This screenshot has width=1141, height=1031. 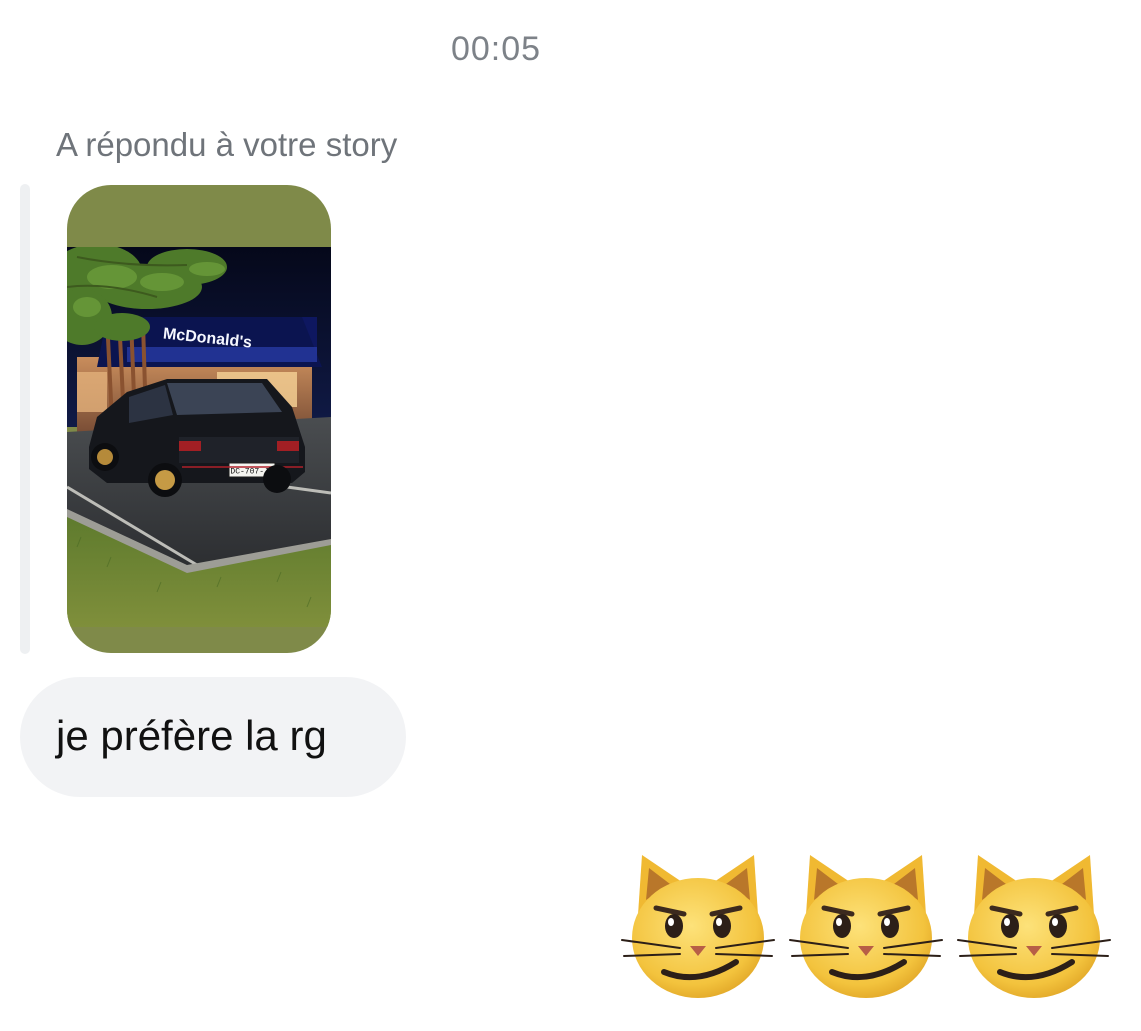 What do you see at coordinates (496, 49) in the screenshot?
I see `timestamp: 00:05` at bounding box center [496, 49].